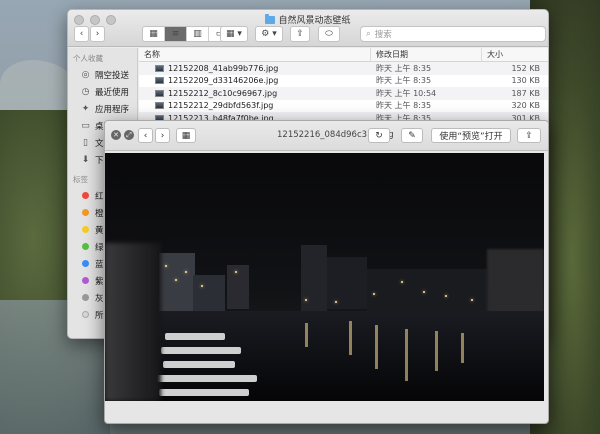 The width and height of the screenshot is (600, 434). I want to click on yellow-tag-dot-icon, so click(85, 229).